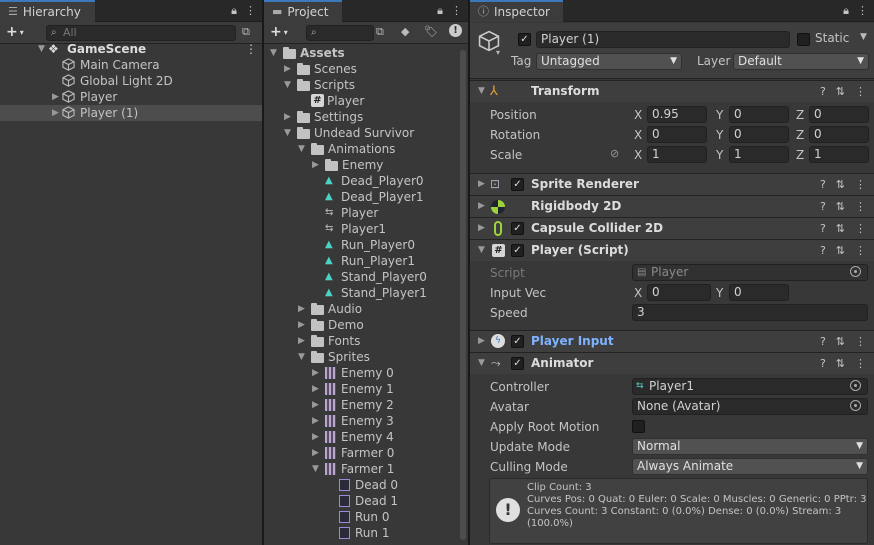  I want to click on position-z-field: 0, so click(839, 114).